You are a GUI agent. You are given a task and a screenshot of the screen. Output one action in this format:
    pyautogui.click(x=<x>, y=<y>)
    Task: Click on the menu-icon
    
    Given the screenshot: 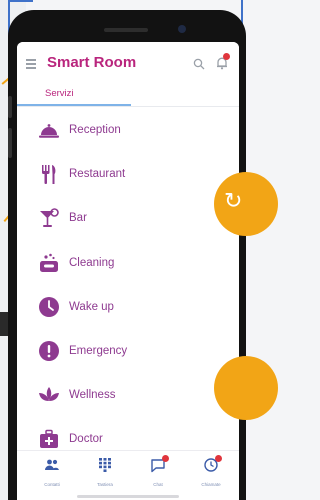 What is the action you would take?
    pyautogui.click(x=31, y=64)
    